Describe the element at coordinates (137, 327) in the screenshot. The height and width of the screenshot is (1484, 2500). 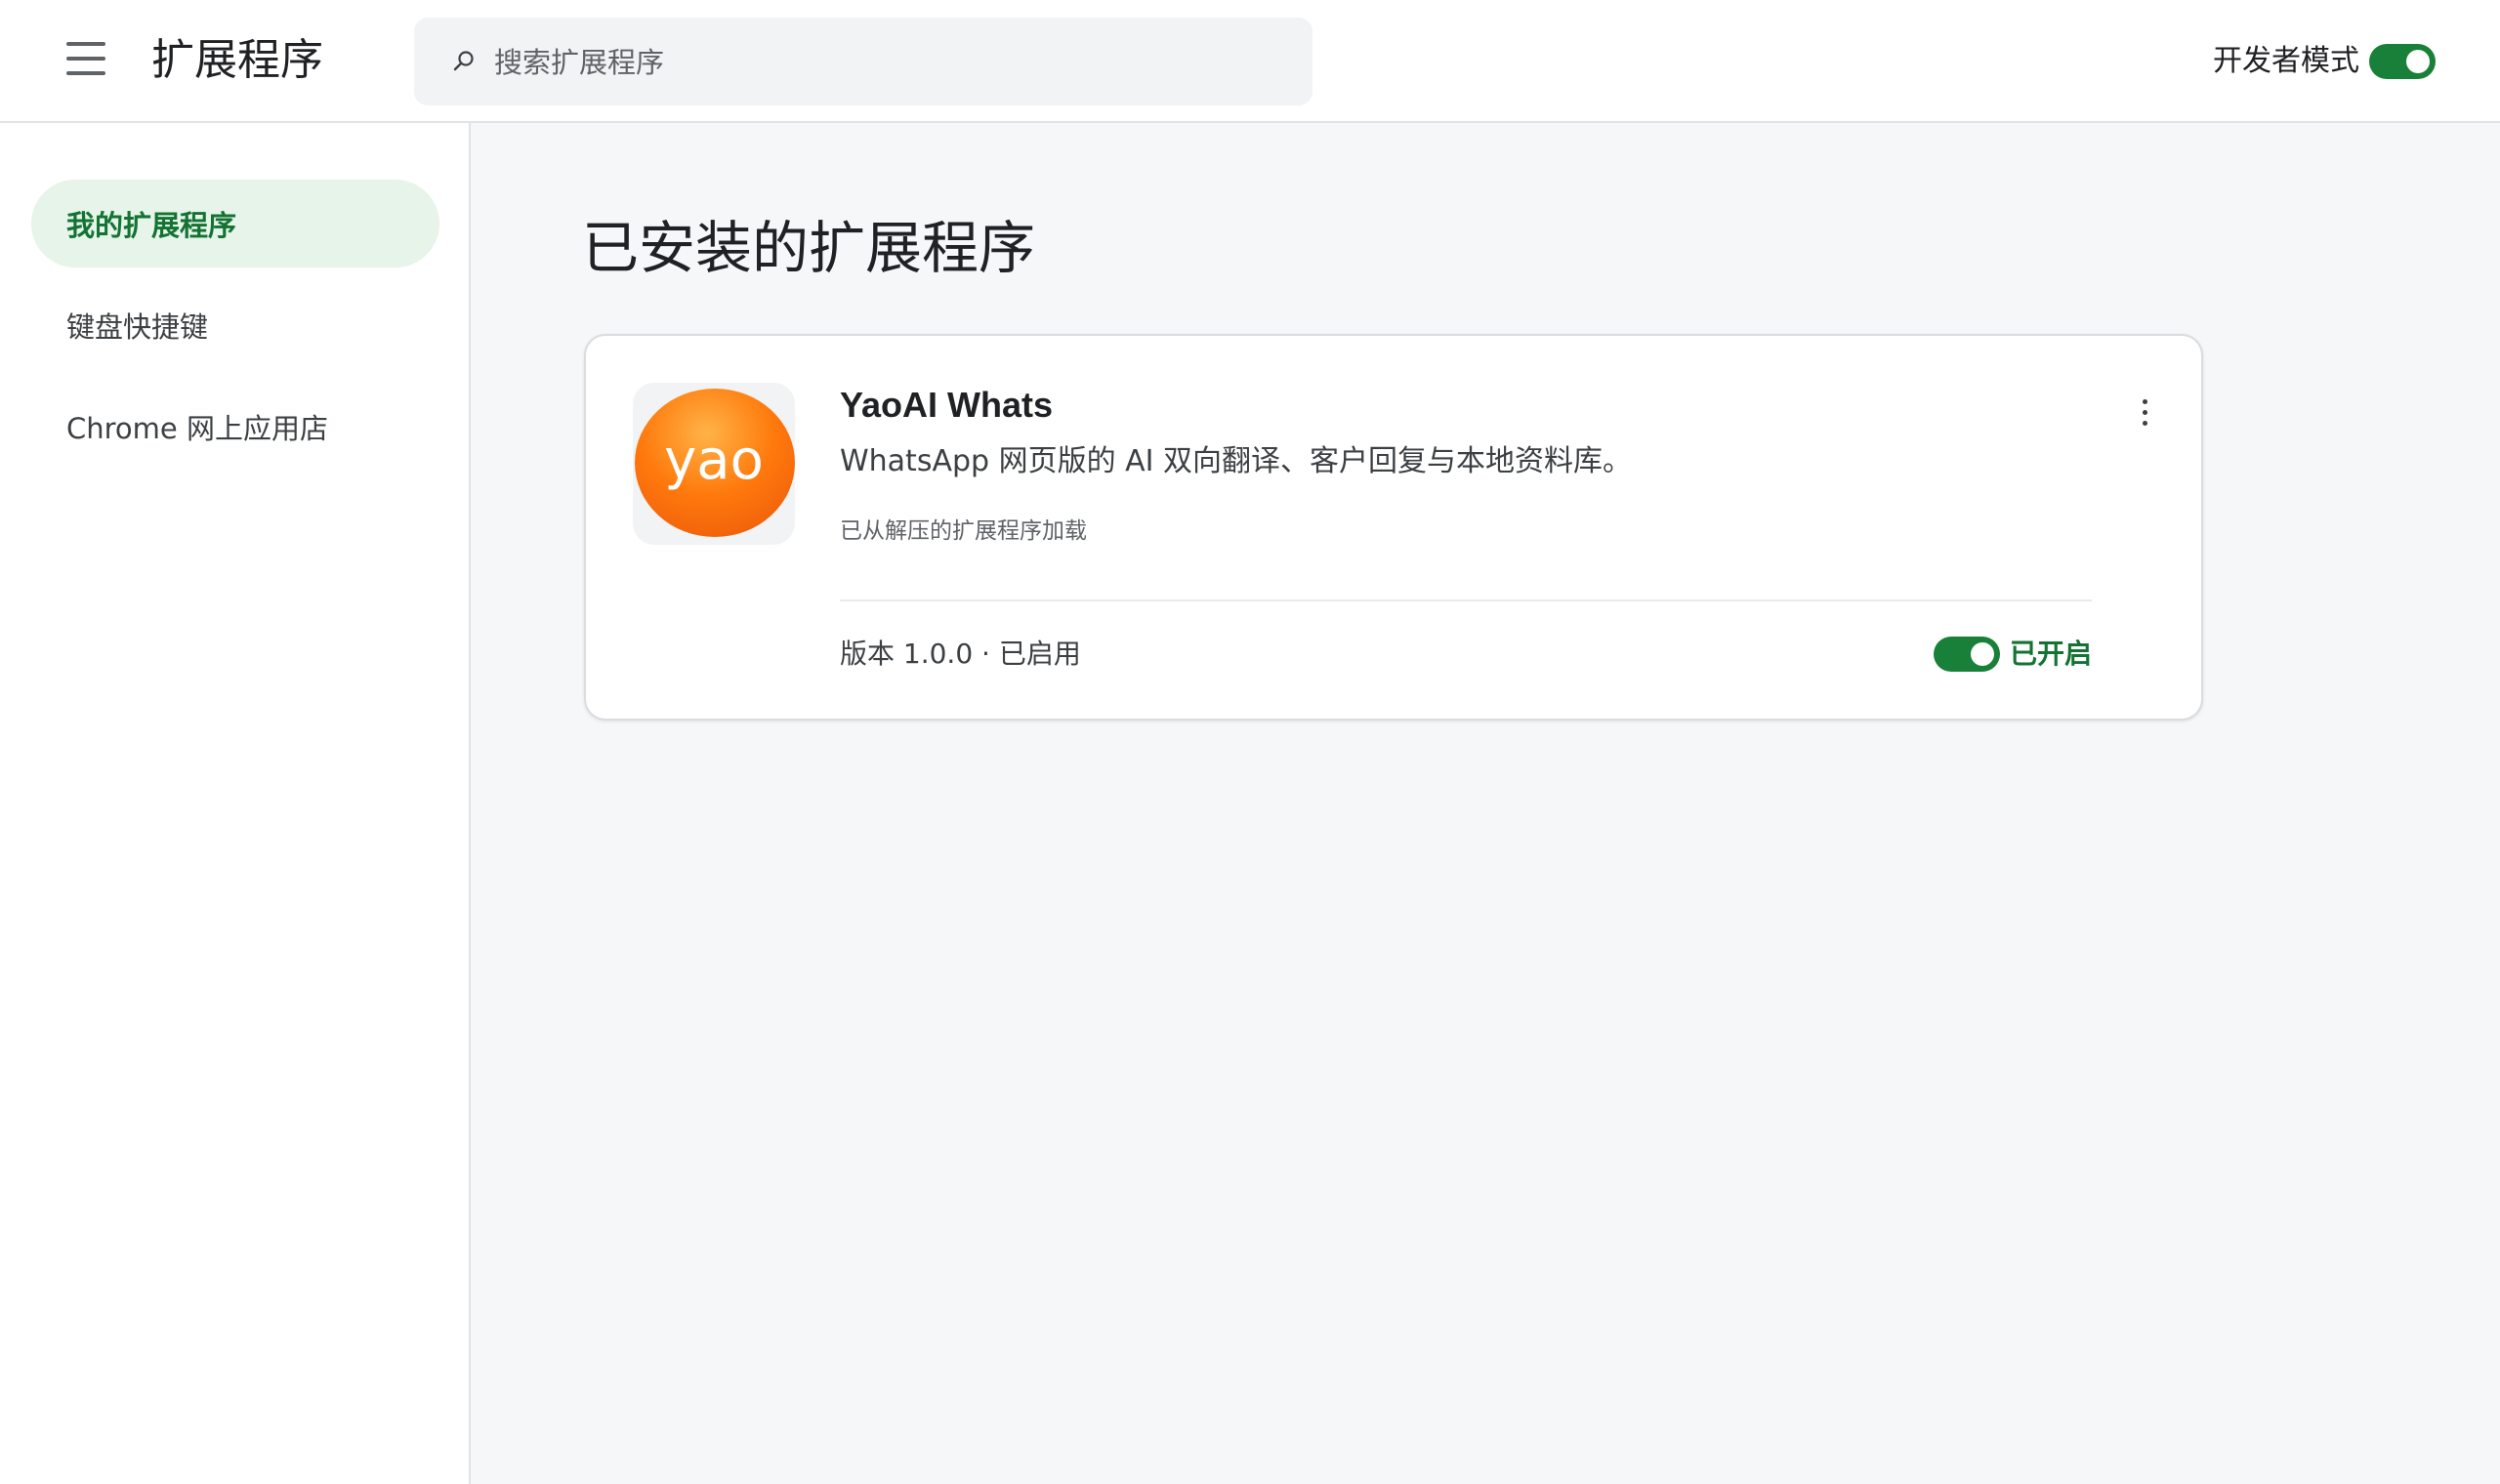
I see `sidebar-item-label: 键盘快捷键` at that location.